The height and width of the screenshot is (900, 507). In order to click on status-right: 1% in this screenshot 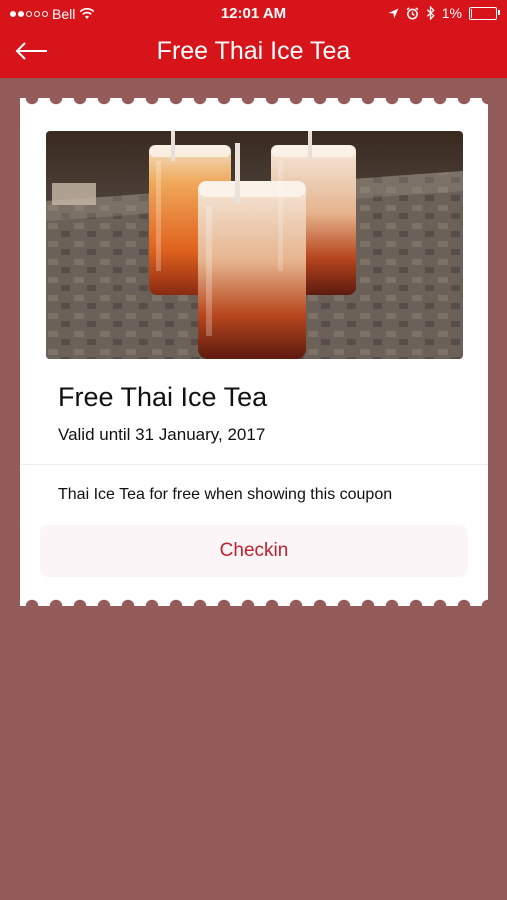, I will do `click(444, 13)`.